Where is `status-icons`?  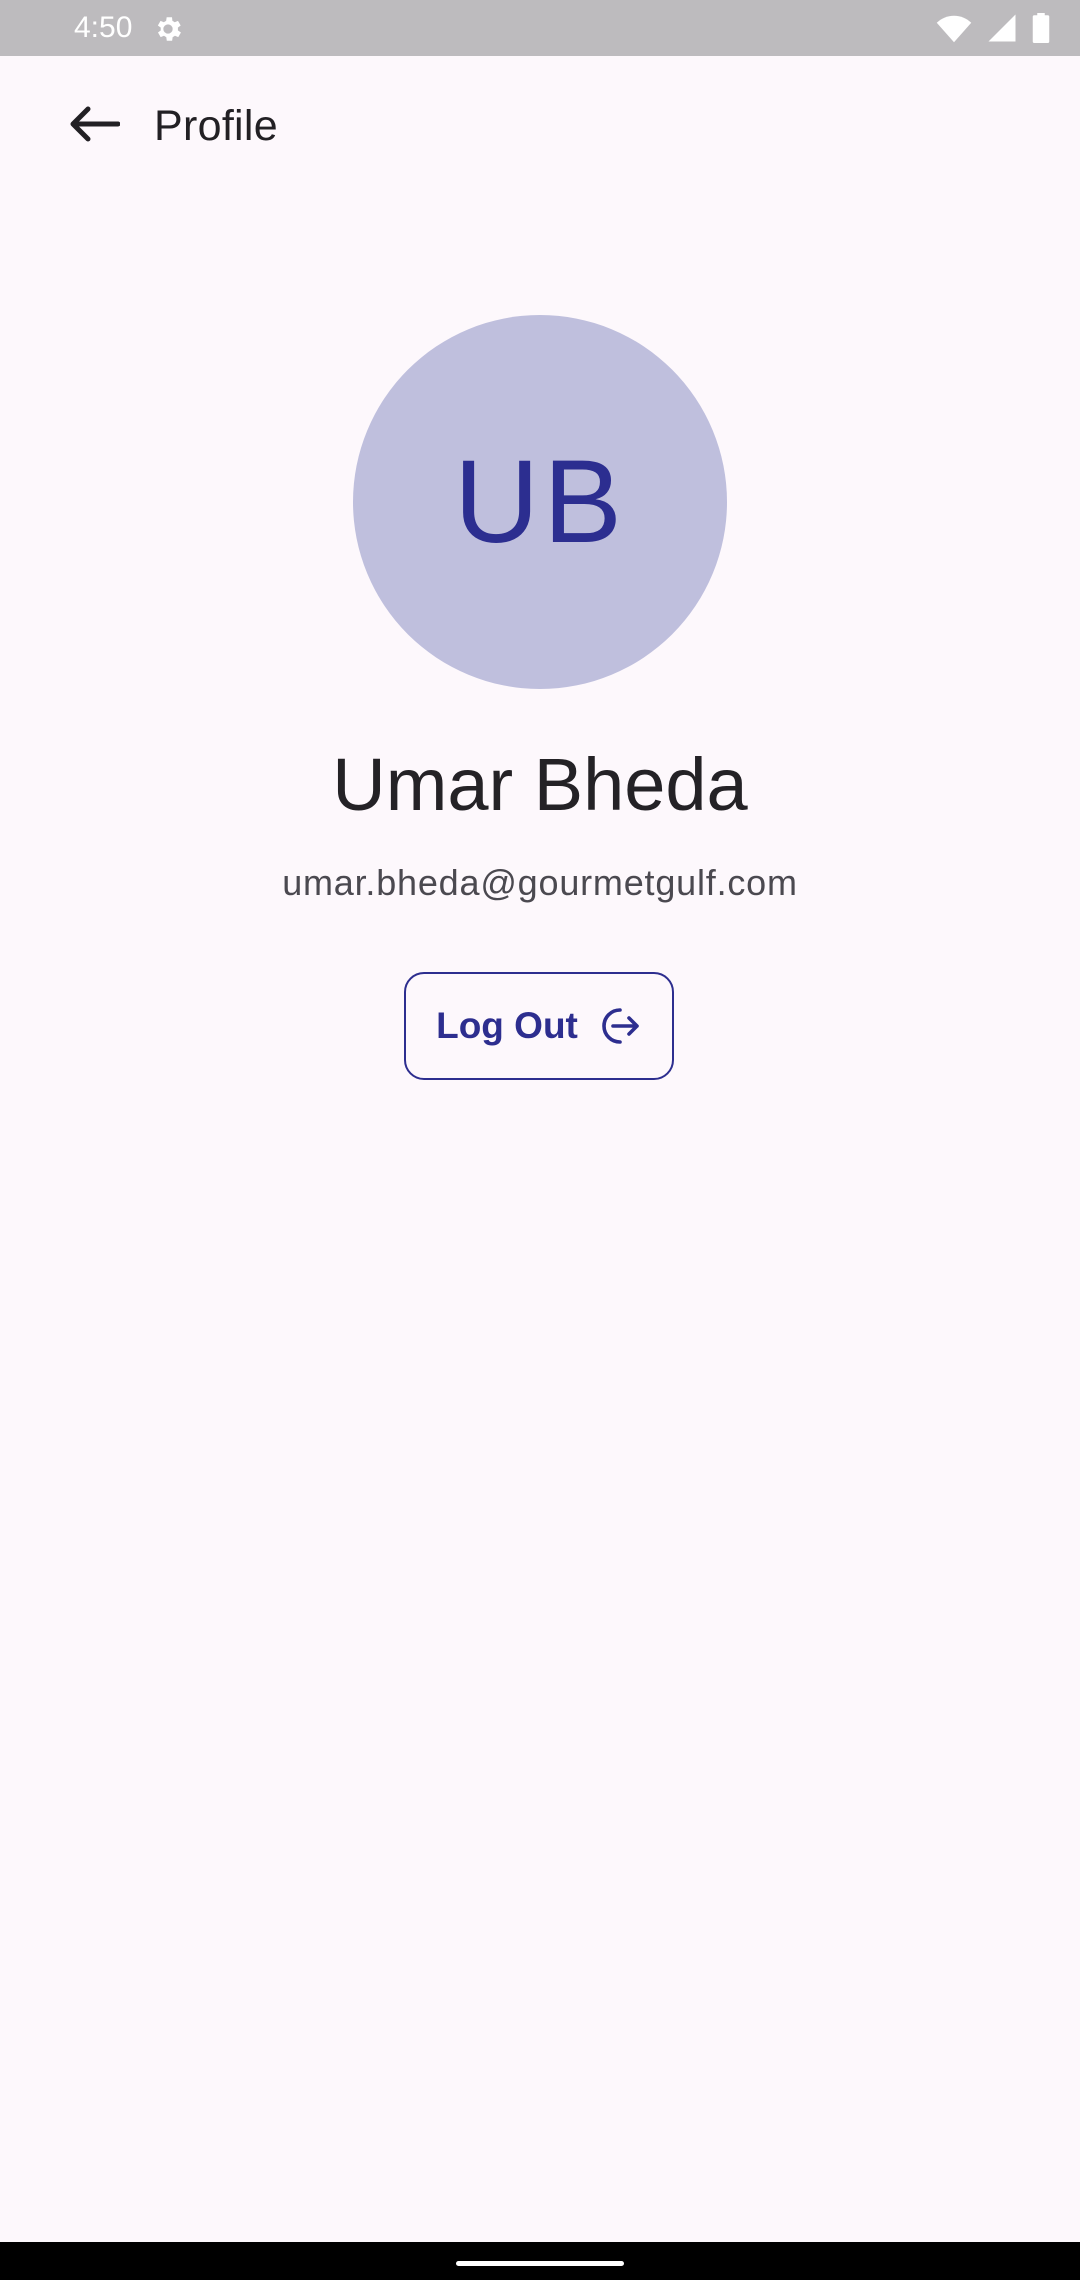
status-icons is located at coordinates (993, 28).